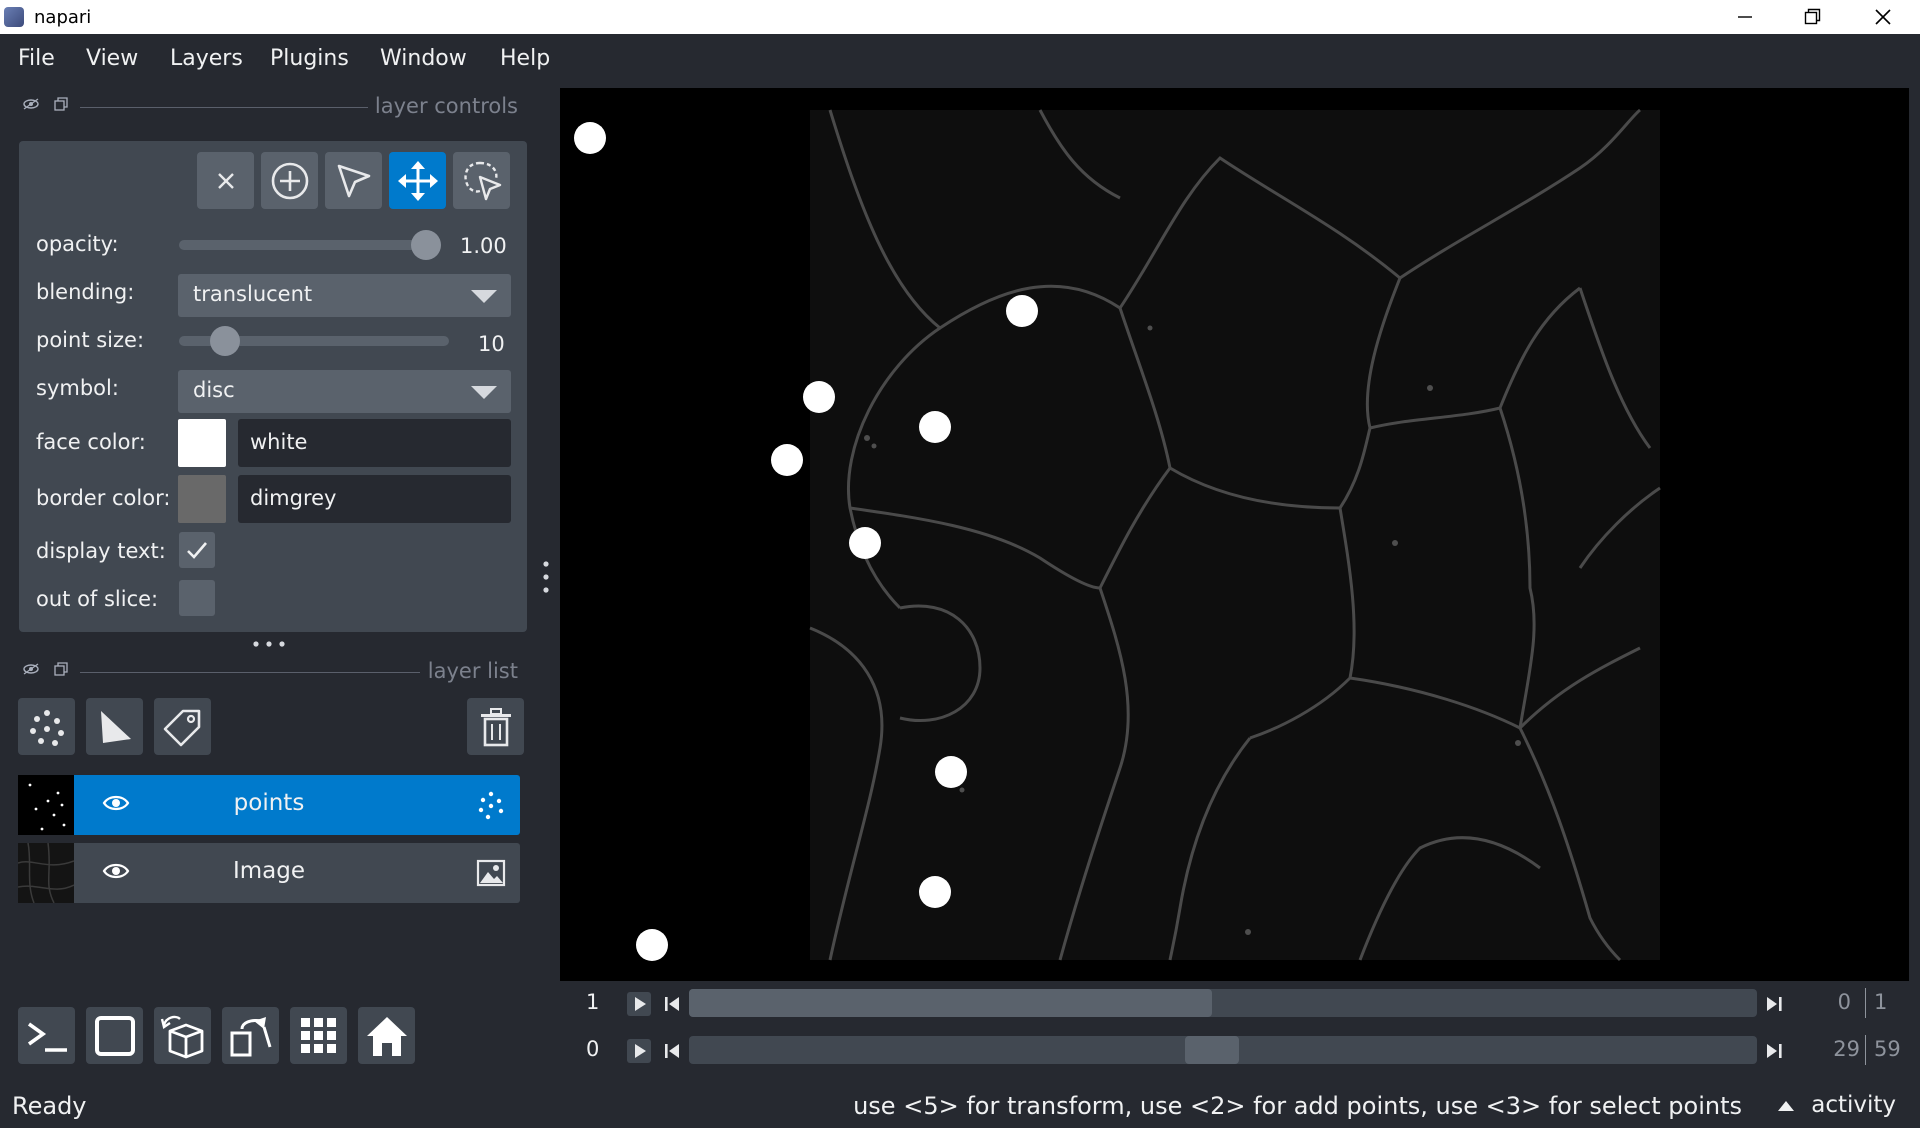 This screenshot has height=1128, width=1920. What do you see at coordinates (90, 340) in the screenshot?
I see `point-size-label: point size:` at bounding box center [90, 340].